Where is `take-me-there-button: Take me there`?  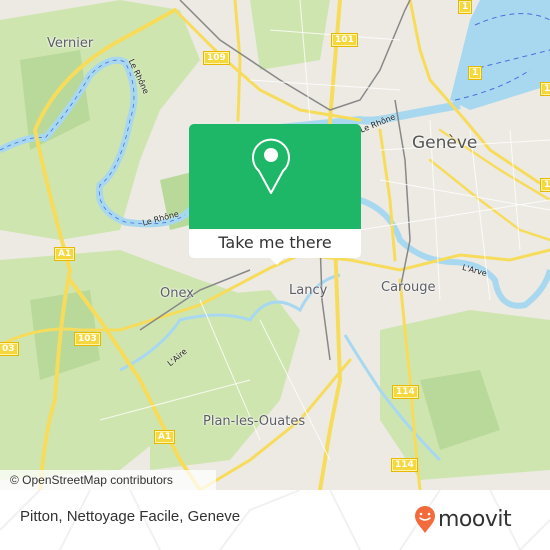
take-me-there-button: Take me there is located at coordinates (275, 243).